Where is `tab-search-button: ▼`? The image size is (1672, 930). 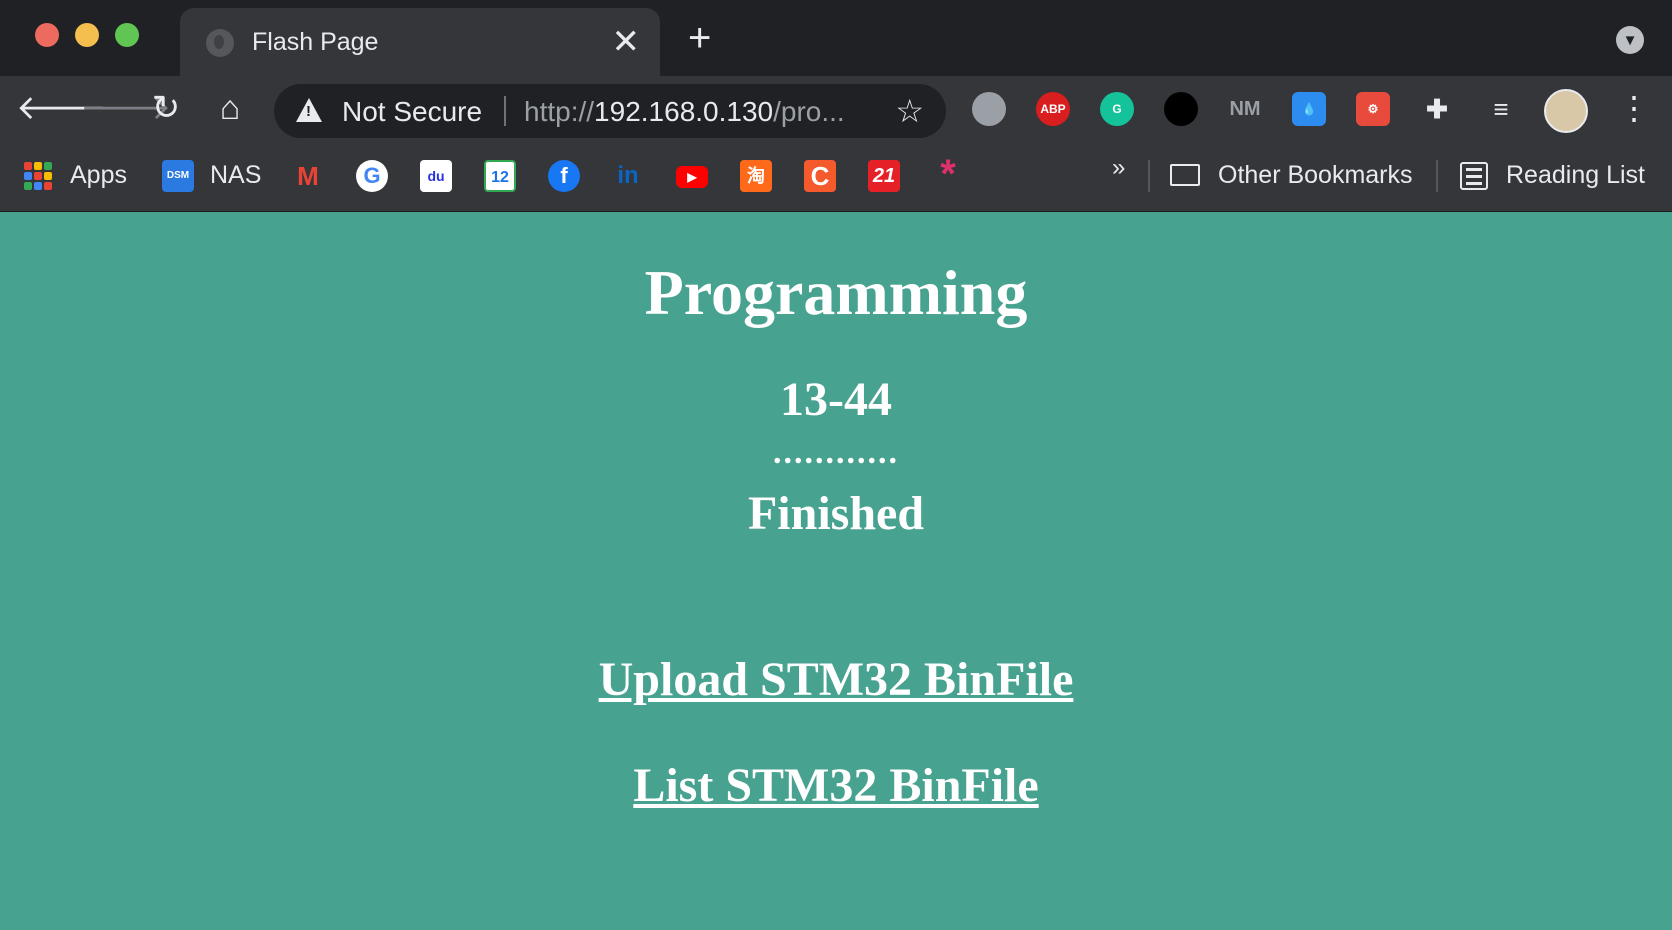
tab-search-button: ▼ is located at coordinates (1630, 40).